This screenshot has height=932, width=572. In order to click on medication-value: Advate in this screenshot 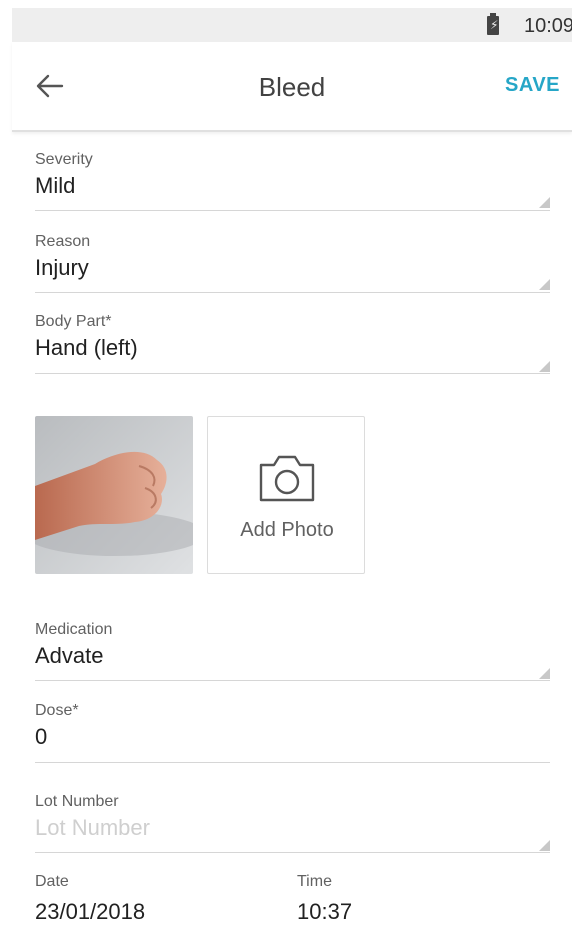, I will do `click(69, 655)`.